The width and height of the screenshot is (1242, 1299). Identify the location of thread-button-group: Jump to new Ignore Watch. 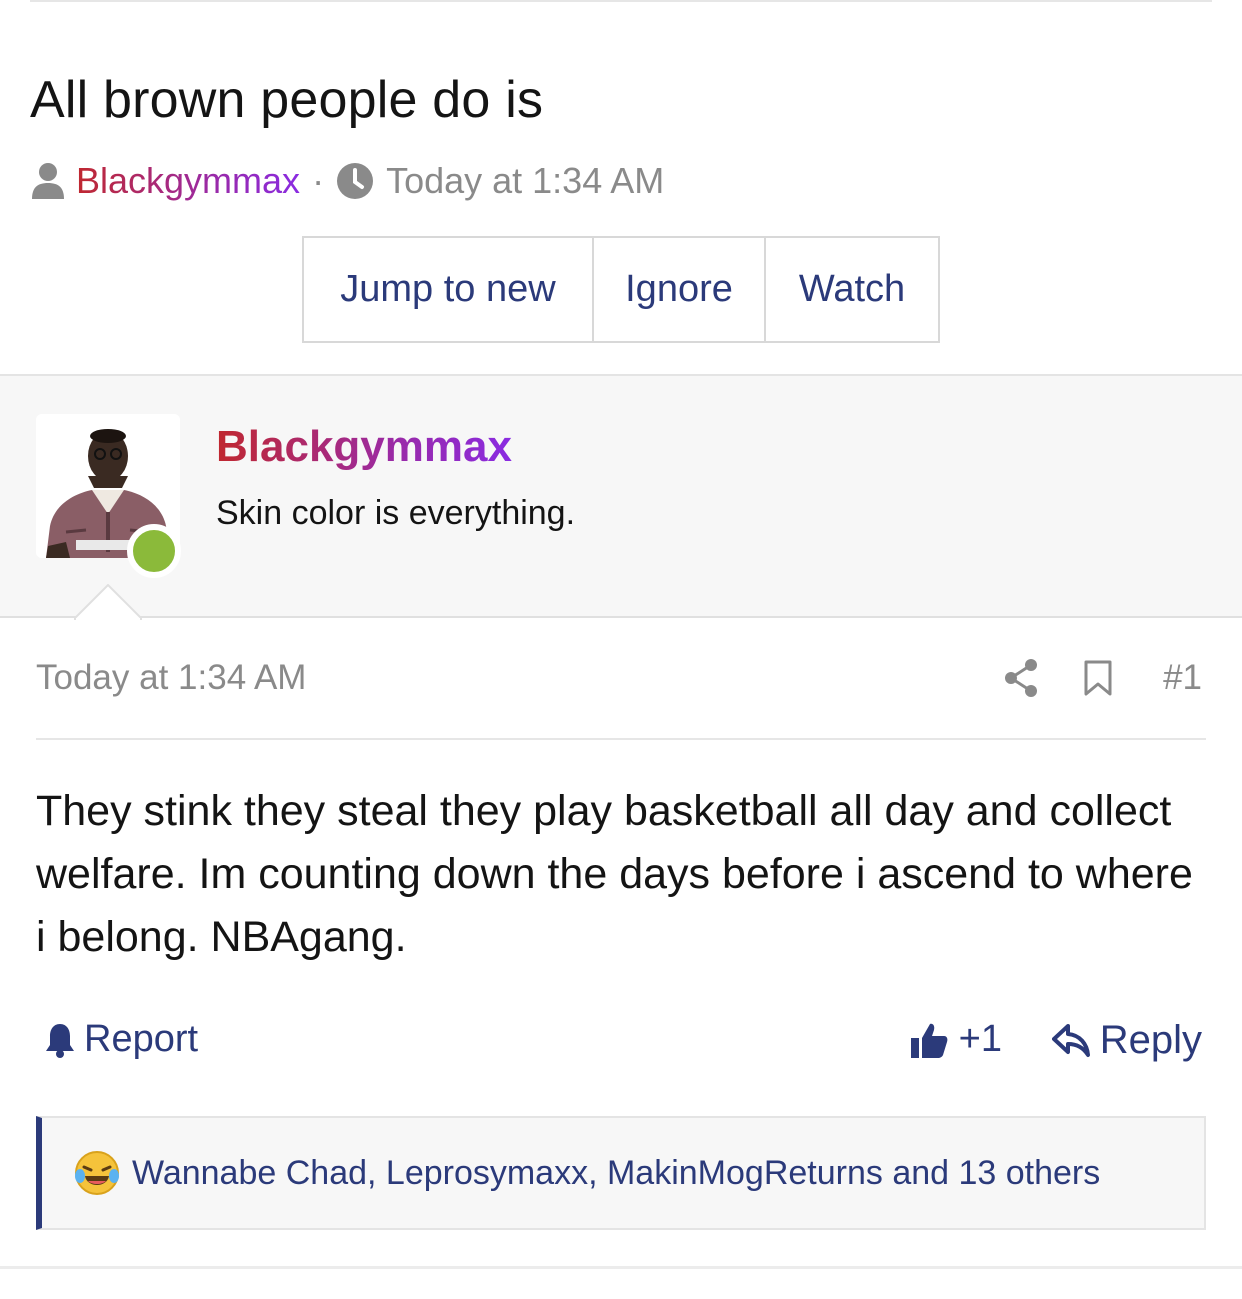
(621, 289).